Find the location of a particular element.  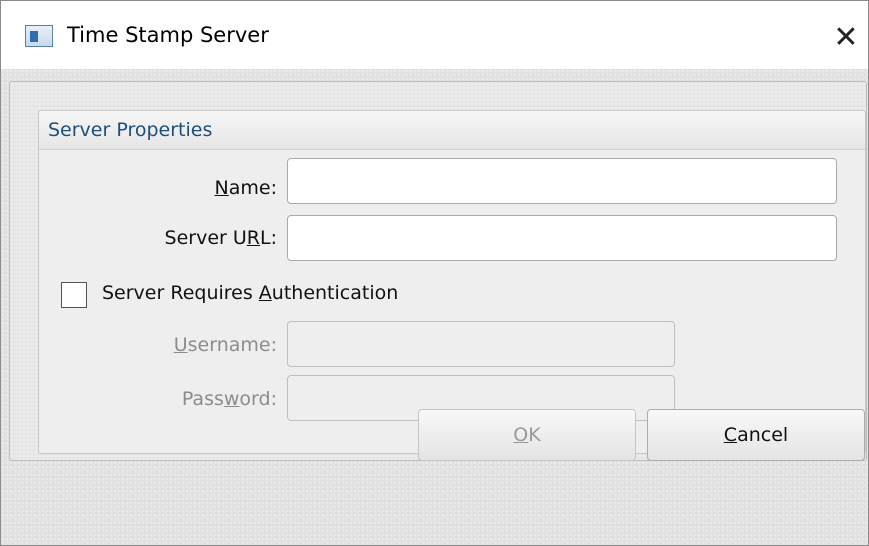

server-url-input is located at coordinates (562, 238).